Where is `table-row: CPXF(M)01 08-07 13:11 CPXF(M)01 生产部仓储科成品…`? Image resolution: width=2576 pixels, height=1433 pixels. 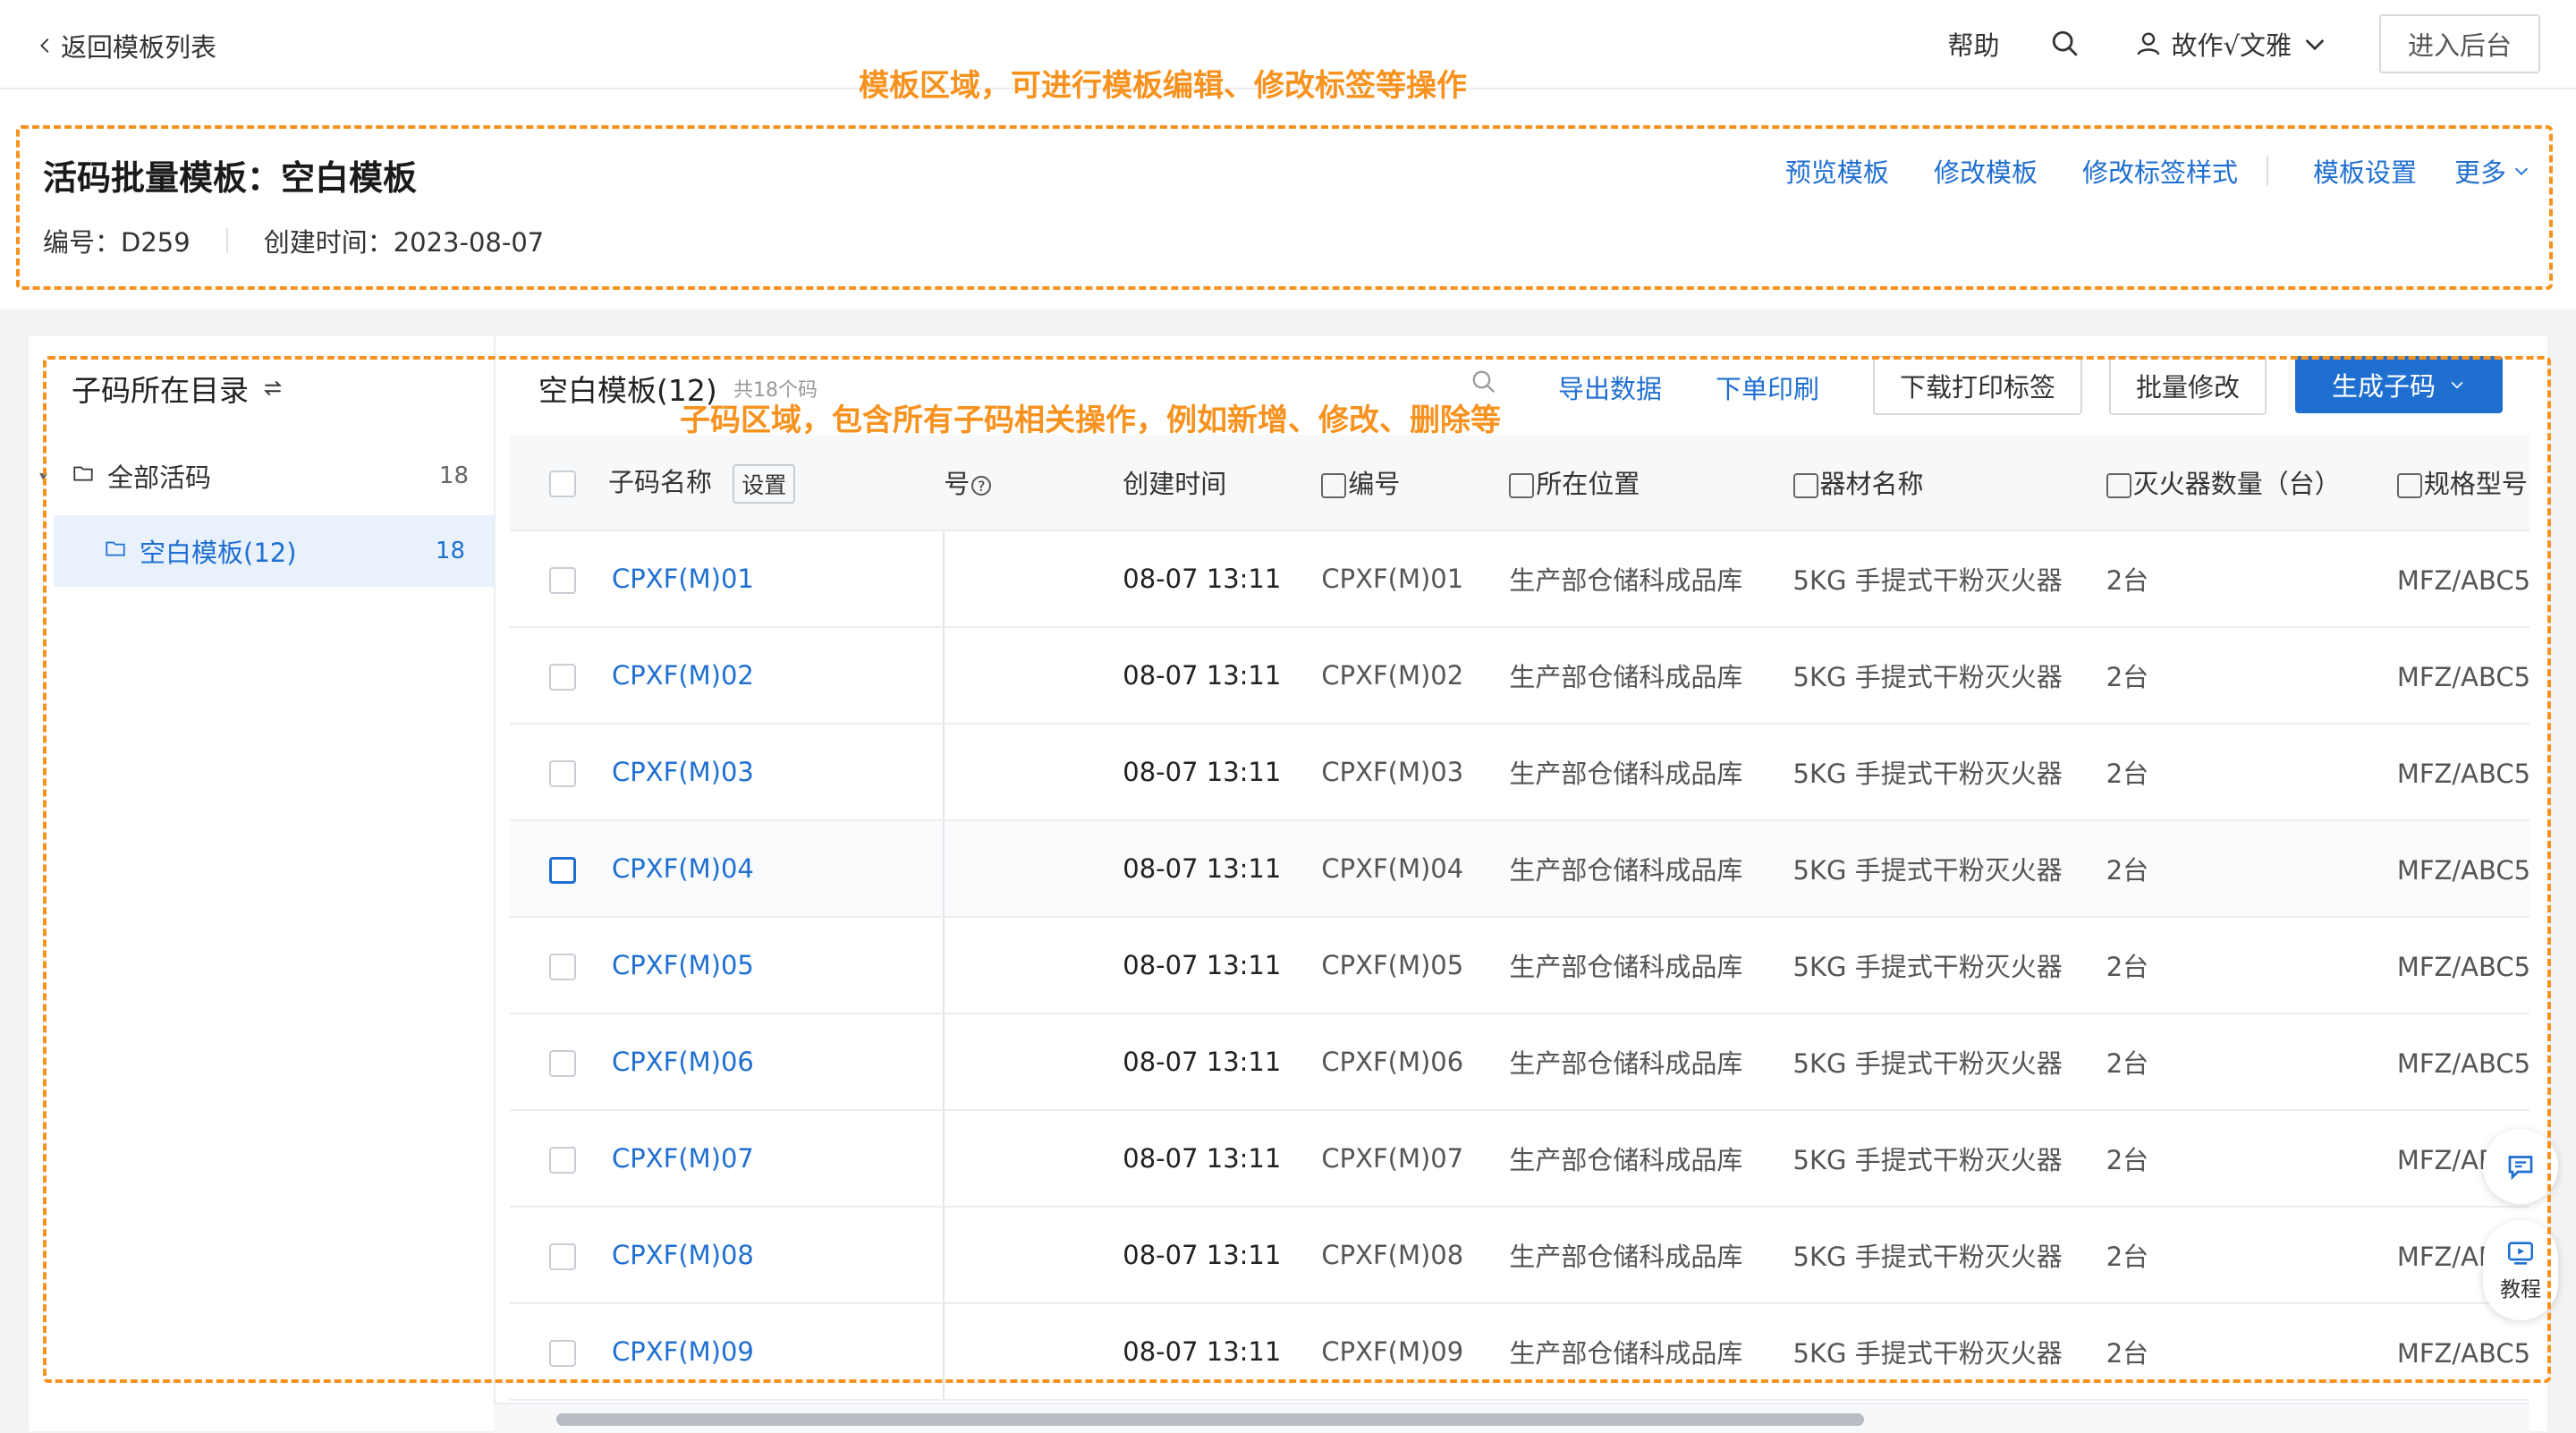 table-row: CPXF(M)01 08-07 13:11 CPXF(M)01 生产部仓储科成品… is located at coordinates (1519, 579).